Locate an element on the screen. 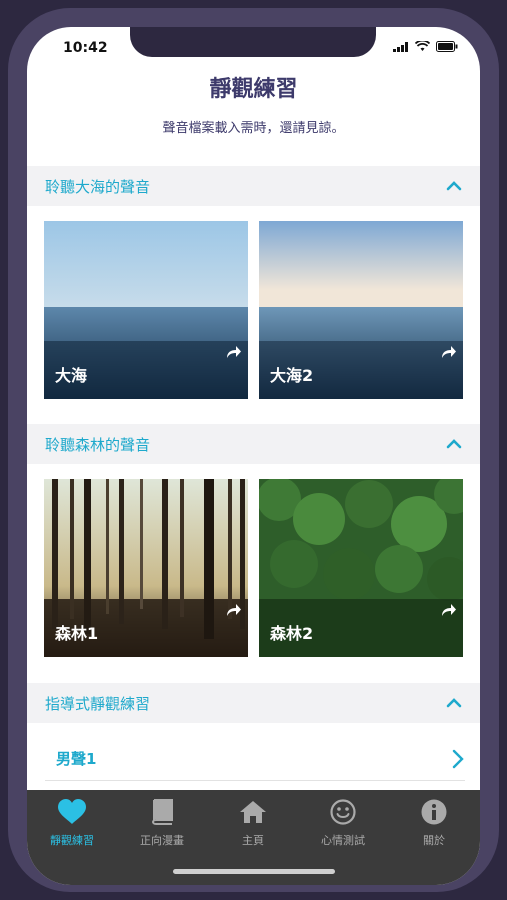 Image resolution: width=507 pixels, height=900 pixels. chevron-right-icon is located at coordinates (458, 758).